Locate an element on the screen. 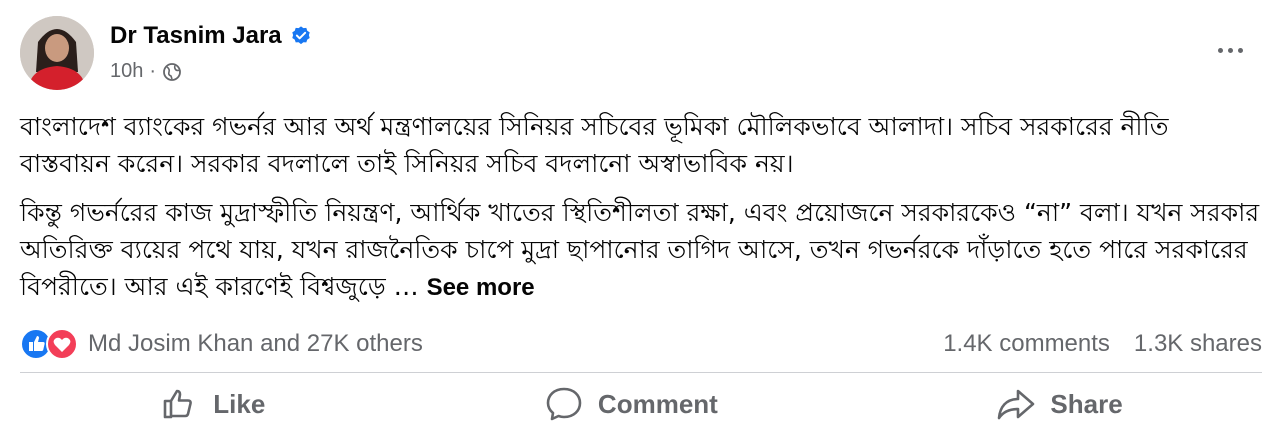  see-more-link: See more is located at coordinates (481, 287).